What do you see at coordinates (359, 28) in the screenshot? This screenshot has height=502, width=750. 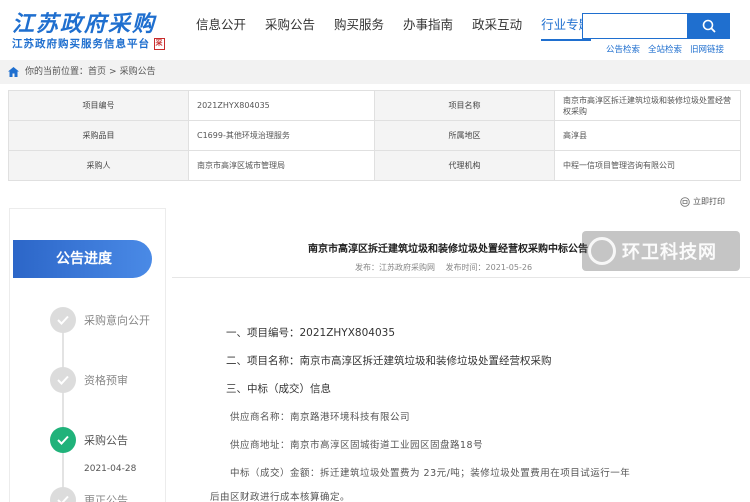 I see `nav-item-purchase-service: 购买服务` at bounding box center [359, 28].